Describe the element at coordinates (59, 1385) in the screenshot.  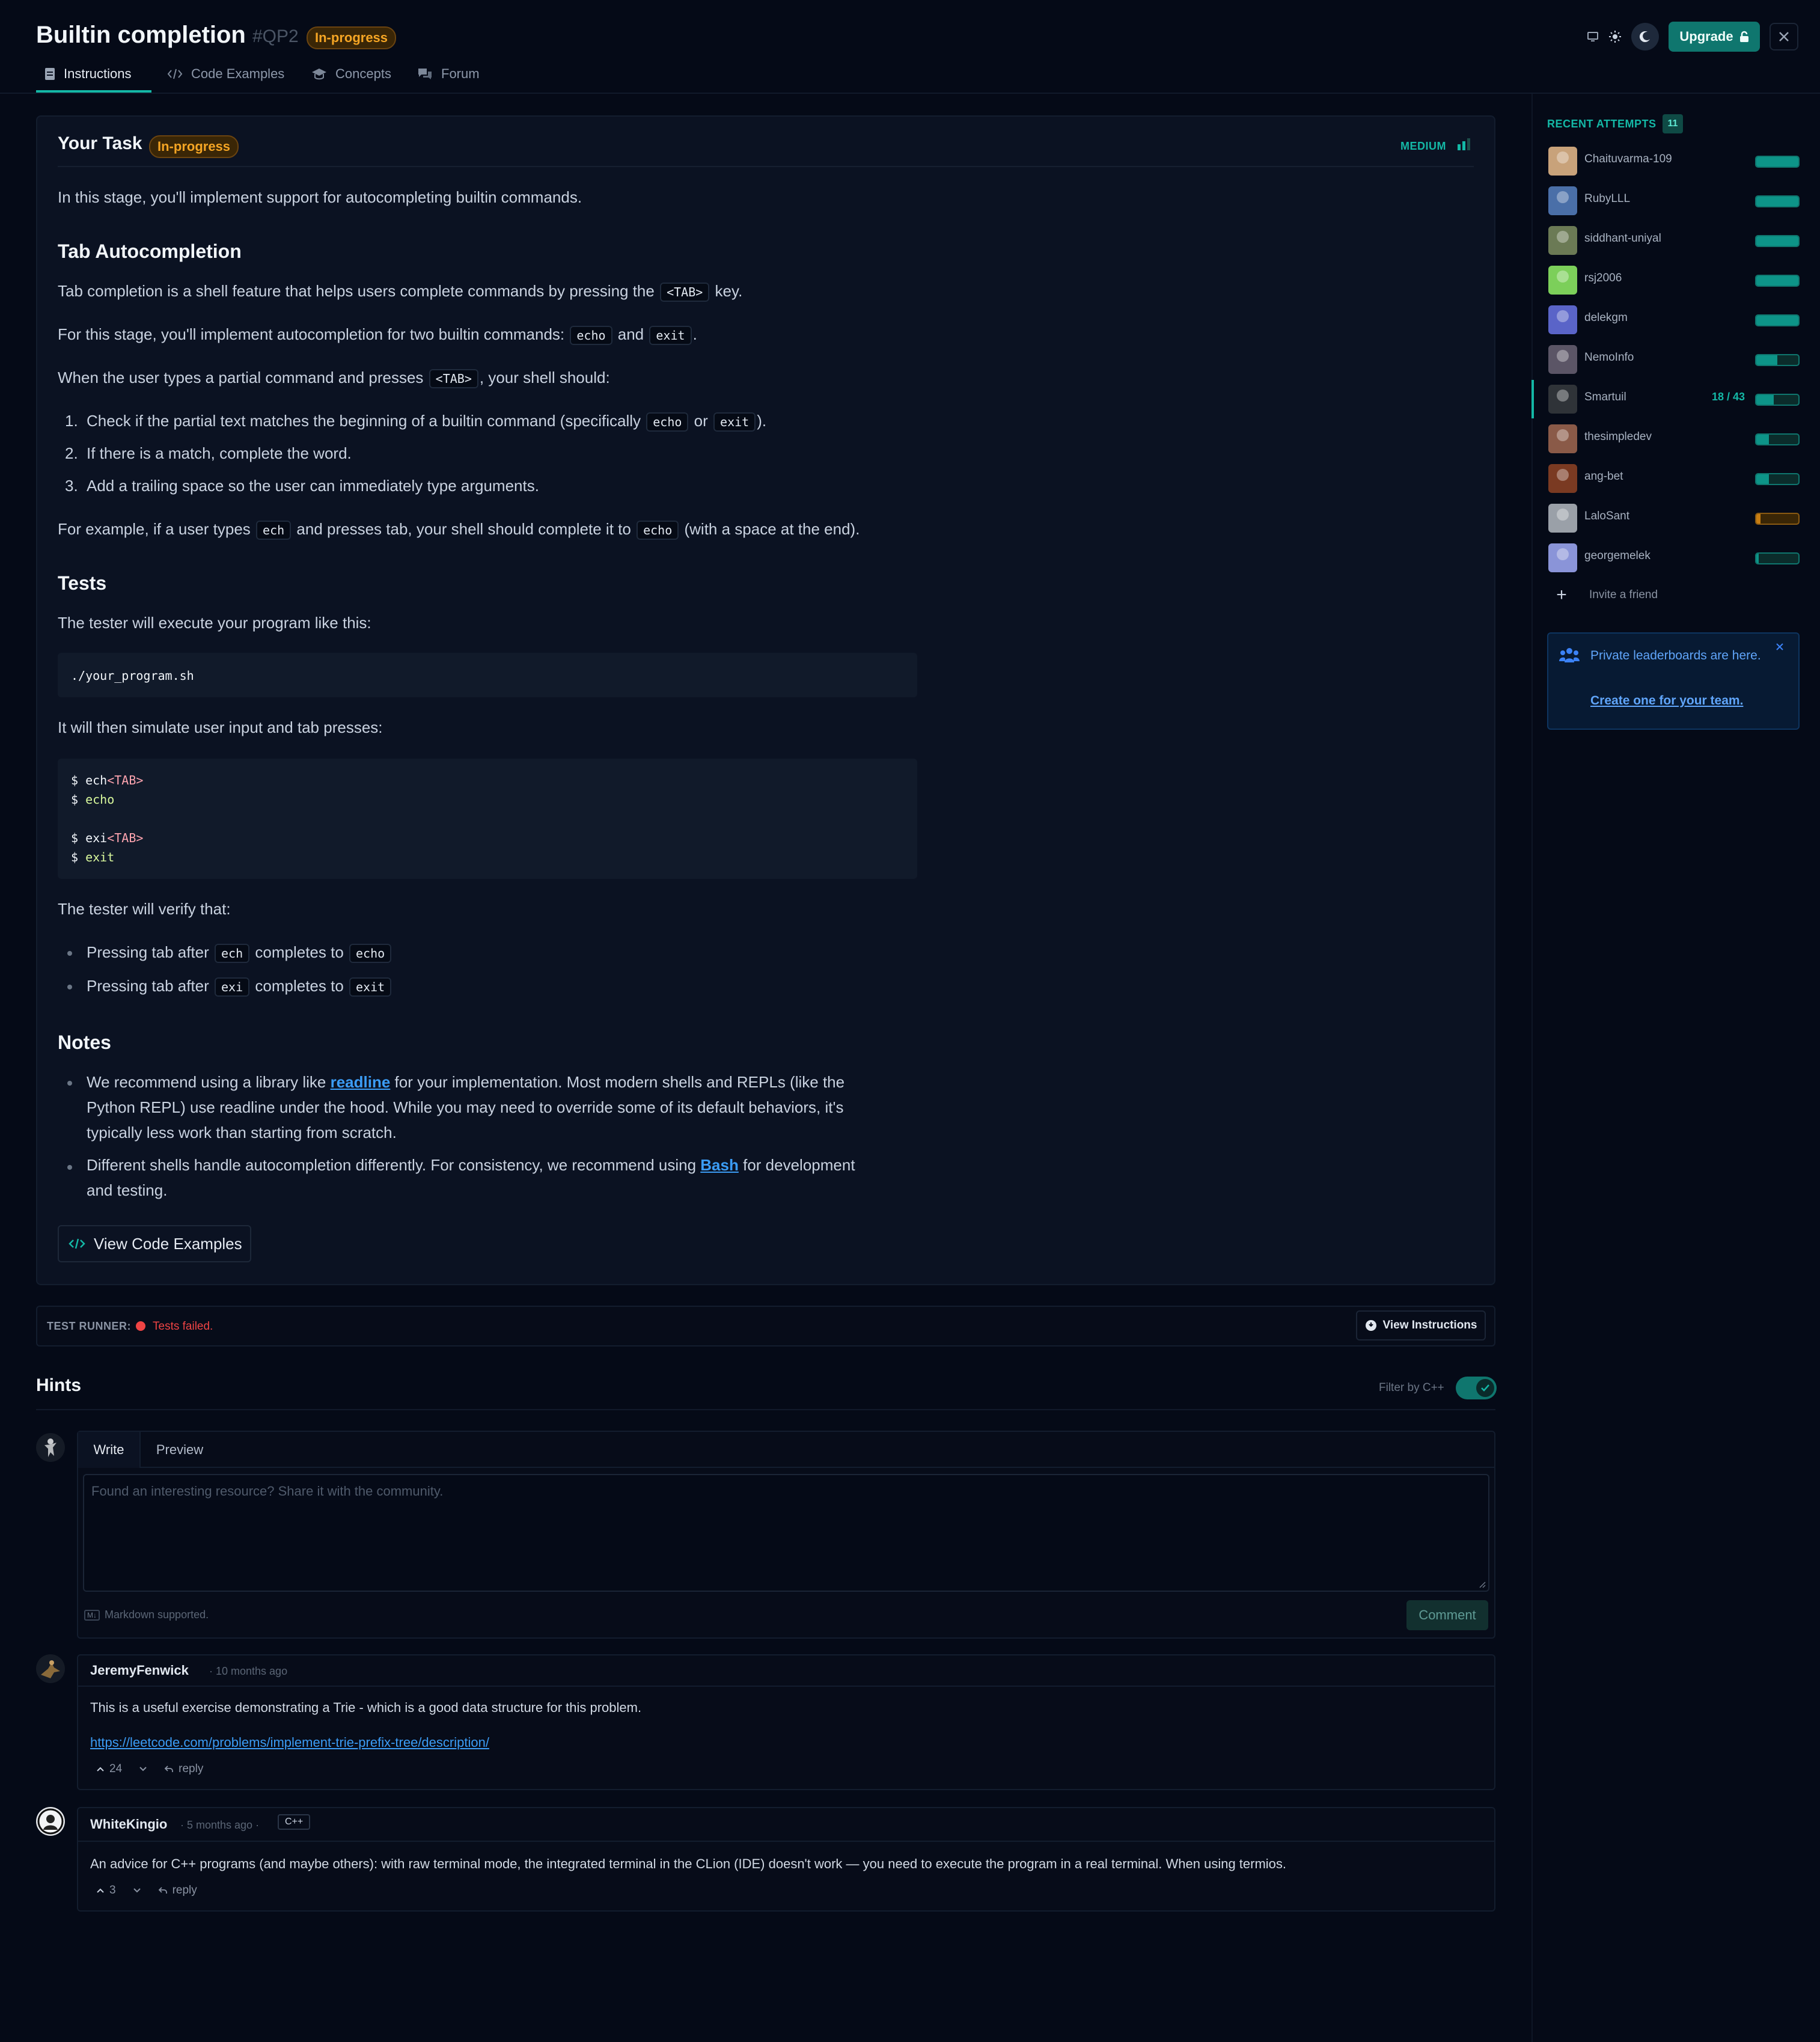
I see `hints-heading: Hints` at that location.